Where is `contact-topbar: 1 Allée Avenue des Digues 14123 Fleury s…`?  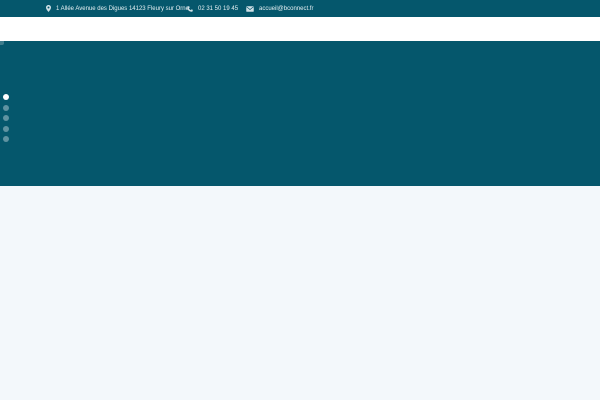 contact-topbar: 1 Allée Avenue des Digues 14123 Fleury s… is located at coordinates (300, 8).